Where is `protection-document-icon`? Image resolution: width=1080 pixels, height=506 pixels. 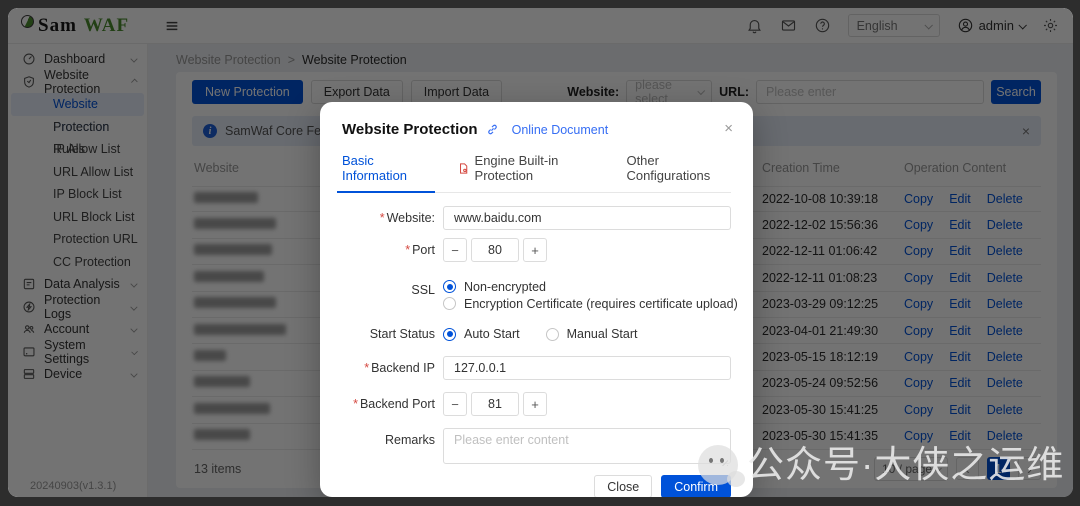 protection-document-icon is located at coordinates (463, 168).